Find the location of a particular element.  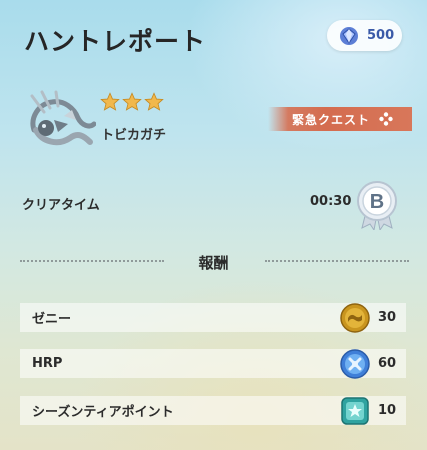

divider-right is located at coordinates (337, 261).